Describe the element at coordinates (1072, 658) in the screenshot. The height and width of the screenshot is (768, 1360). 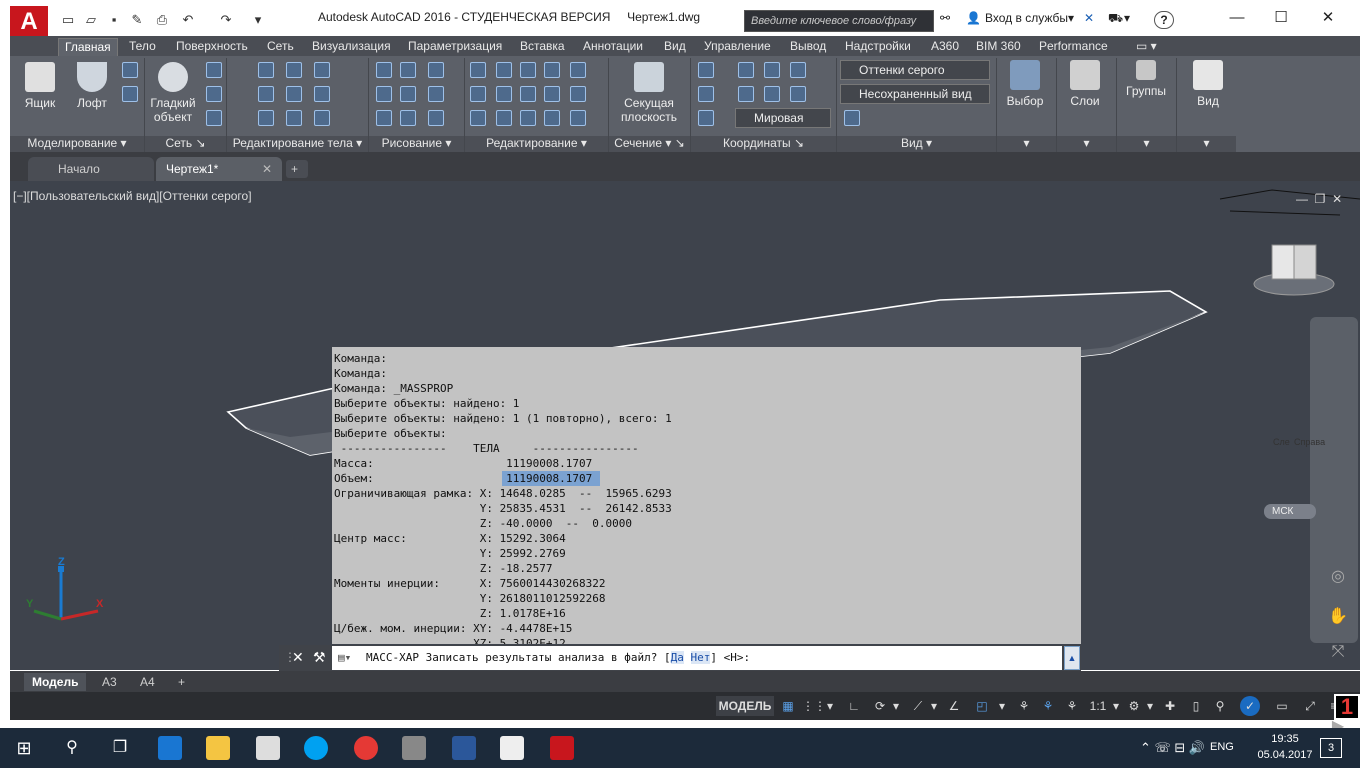
I see `command-history-toggle: ▲` at that location.